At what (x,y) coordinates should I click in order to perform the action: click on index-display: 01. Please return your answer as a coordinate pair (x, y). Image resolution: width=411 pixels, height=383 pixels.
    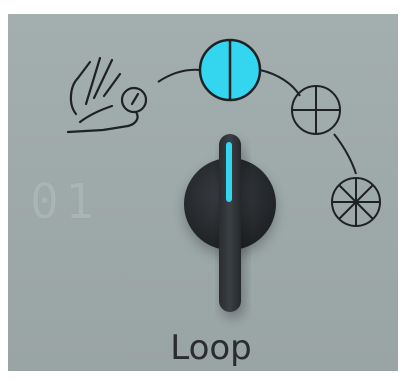
    Looking at the image, I should click on (65, 202).